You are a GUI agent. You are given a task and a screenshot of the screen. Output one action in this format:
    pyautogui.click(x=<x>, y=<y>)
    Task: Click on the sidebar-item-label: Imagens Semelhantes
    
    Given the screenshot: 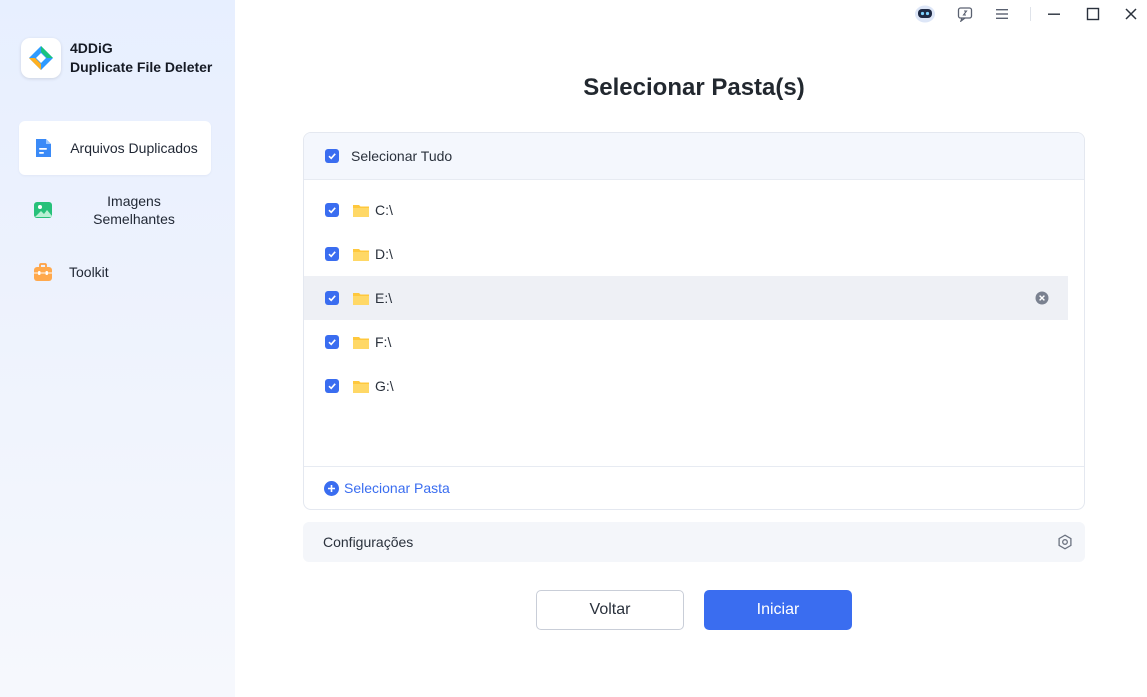 What is the action you would take?
    pyautogui.click(x=134, y=210)
    